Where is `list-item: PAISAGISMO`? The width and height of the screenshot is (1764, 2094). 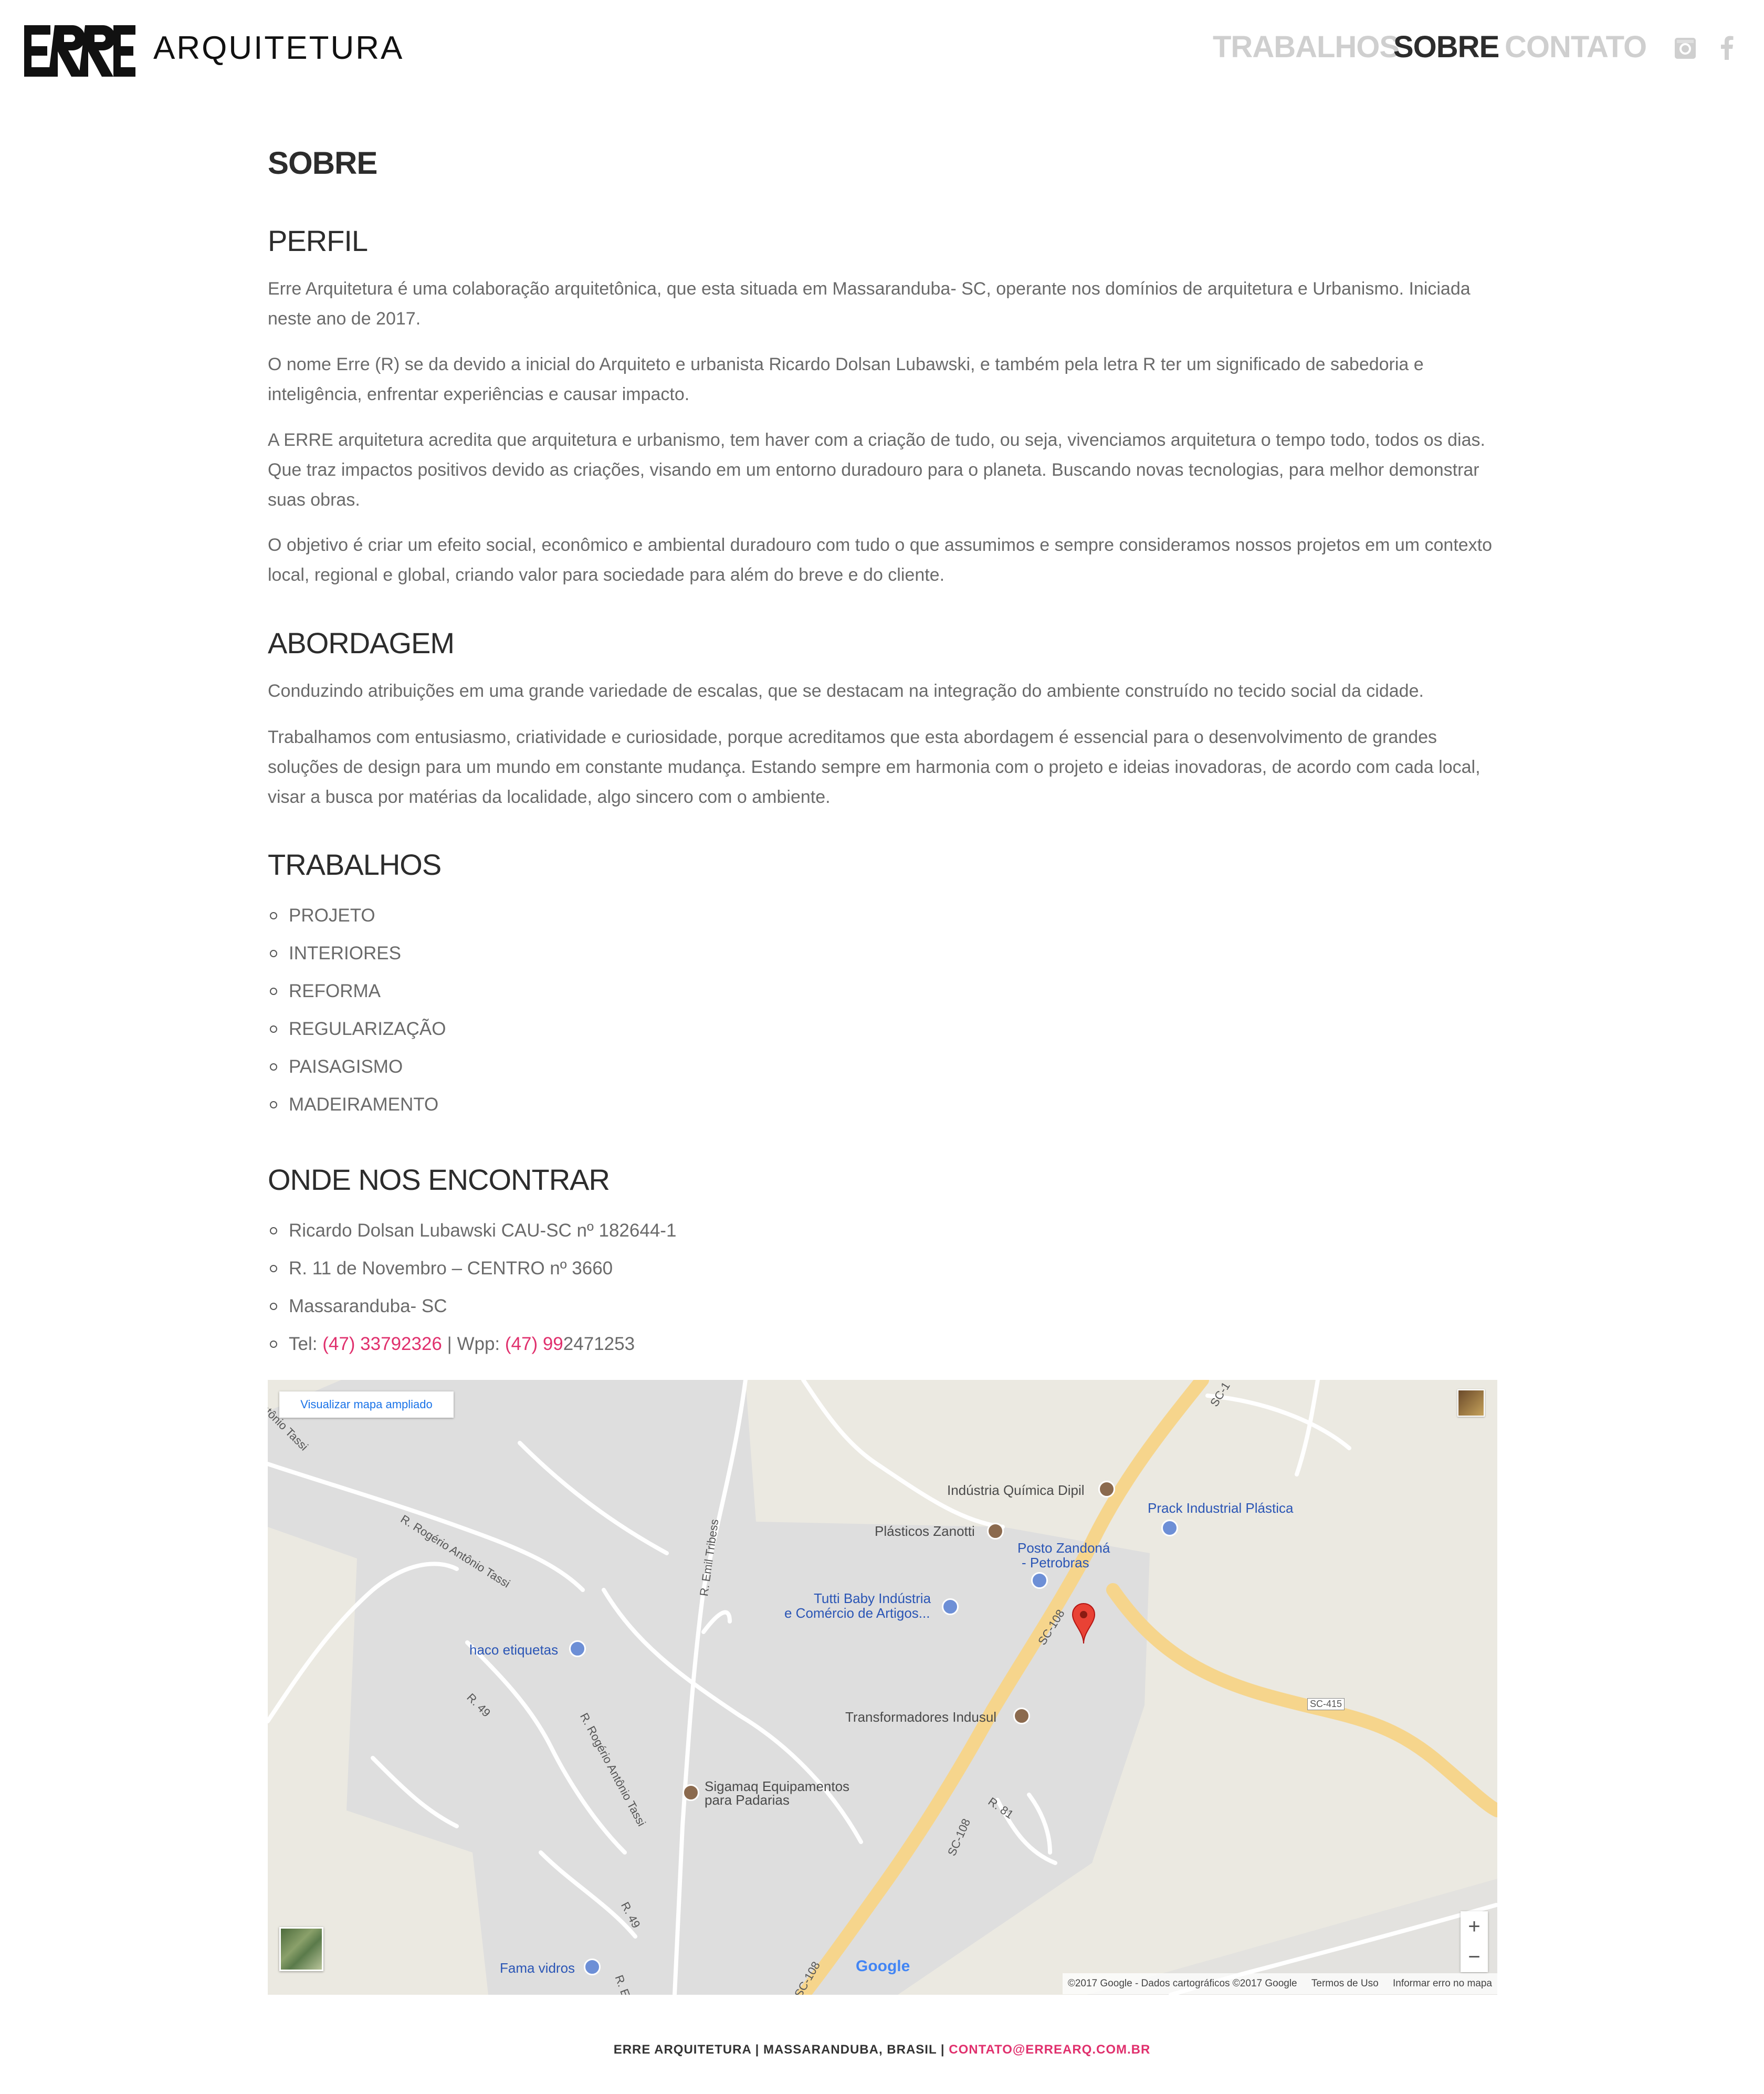 list-item: PAISAGISMO is located at coordinates (357, 1067).